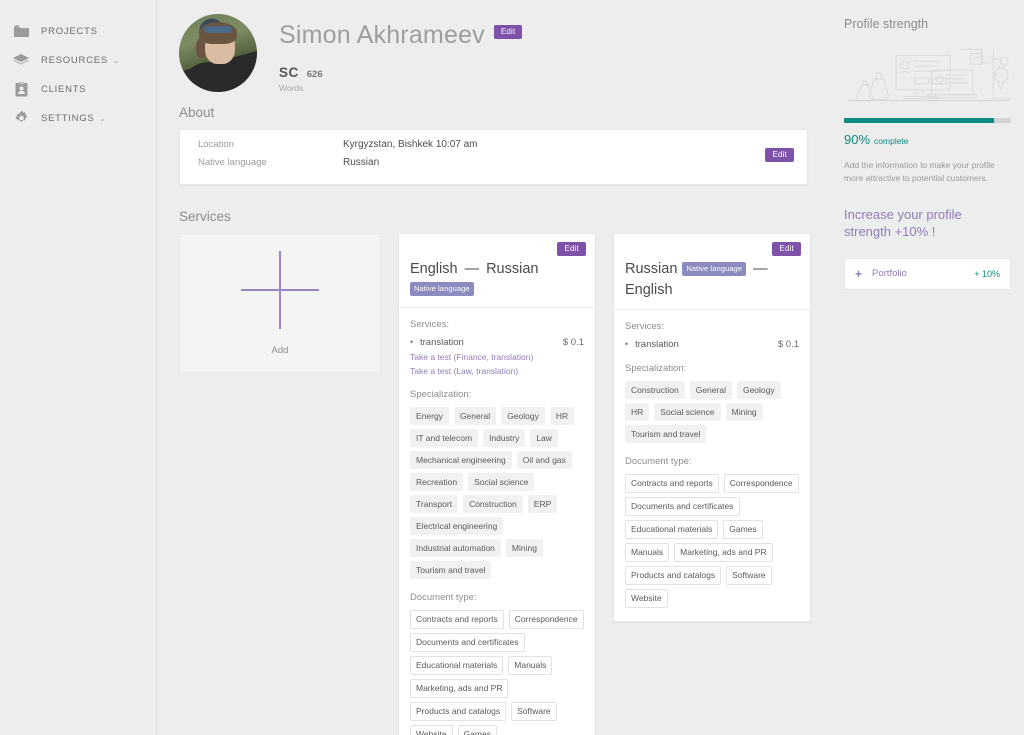 The height and width of the screenshot is (735, 1024). Describe the element at coordinates (434, 269) in the screenshot. I see `source-language: English` at that location.